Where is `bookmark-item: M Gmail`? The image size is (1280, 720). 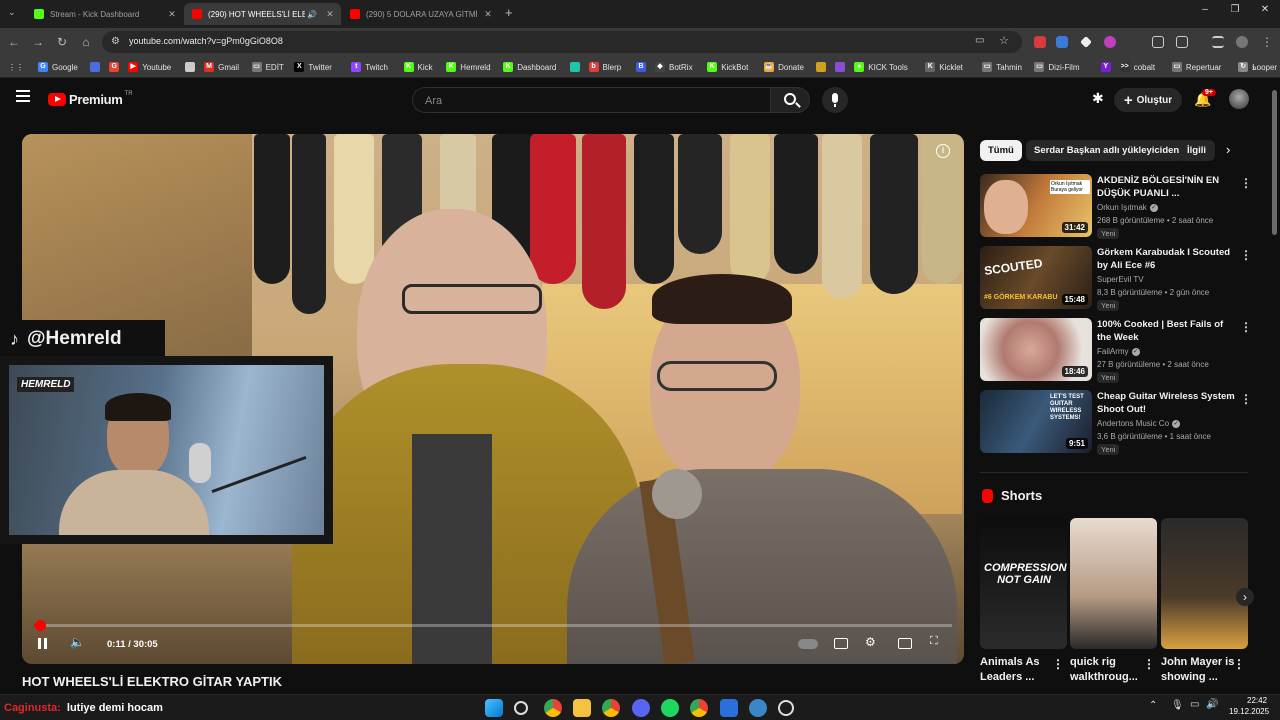 bookmark-item: M Gmail is located at coordinates (221, 67).